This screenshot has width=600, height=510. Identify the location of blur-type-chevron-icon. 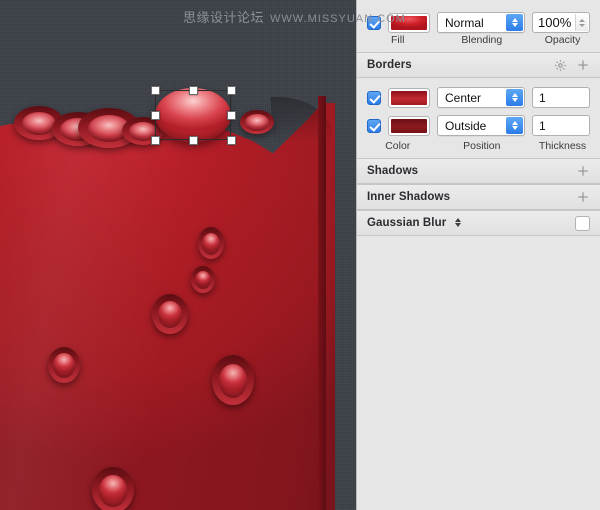
(457, 223).